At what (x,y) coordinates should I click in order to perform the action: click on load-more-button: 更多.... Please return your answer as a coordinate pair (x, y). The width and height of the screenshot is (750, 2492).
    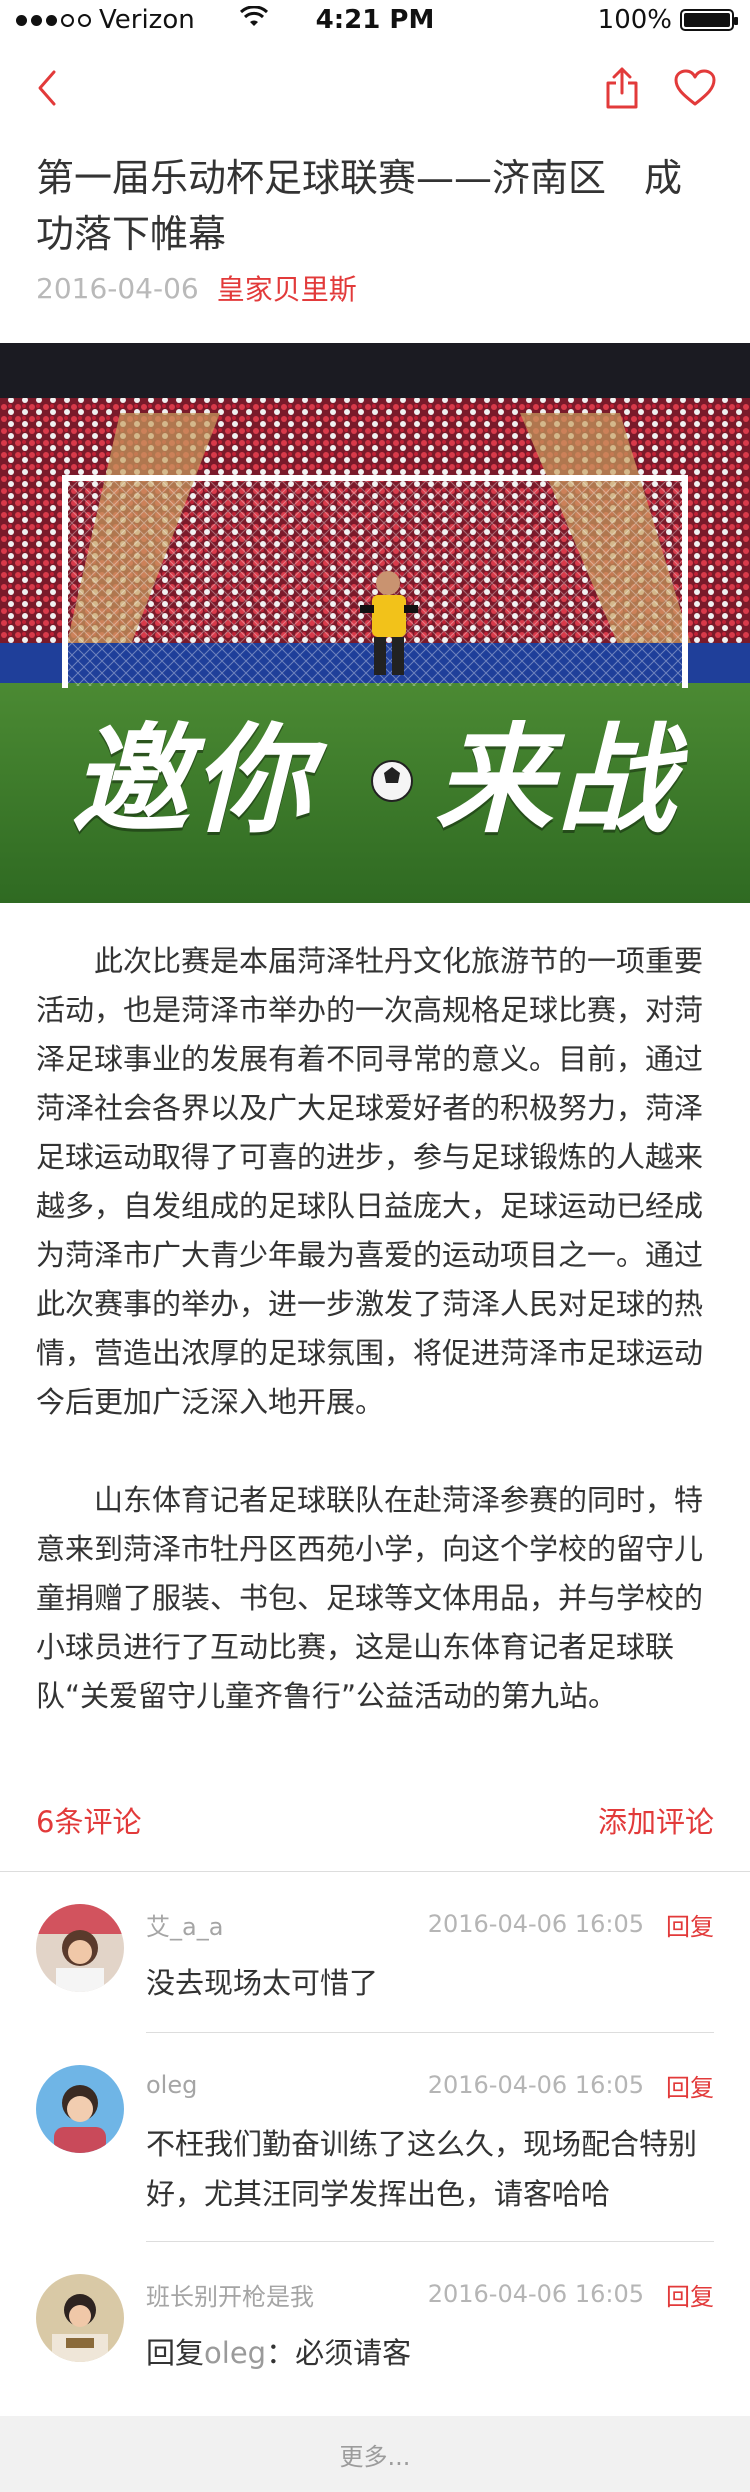
    Looking at the image, I should click on (375, 2454).